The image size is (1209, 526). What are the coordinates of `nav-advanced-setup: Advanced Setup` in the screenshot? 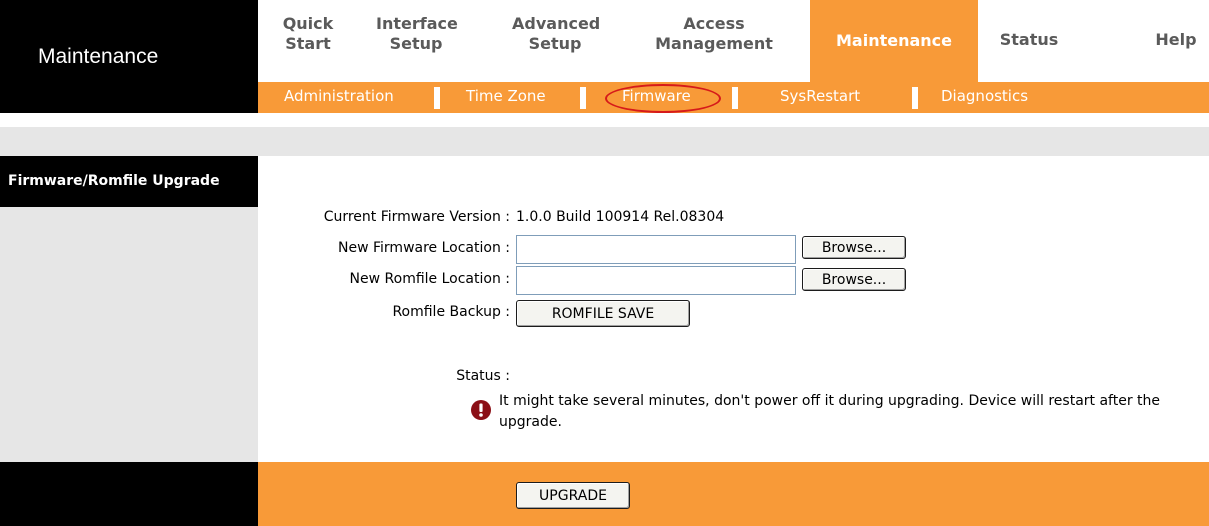 It's located at (556, 34).